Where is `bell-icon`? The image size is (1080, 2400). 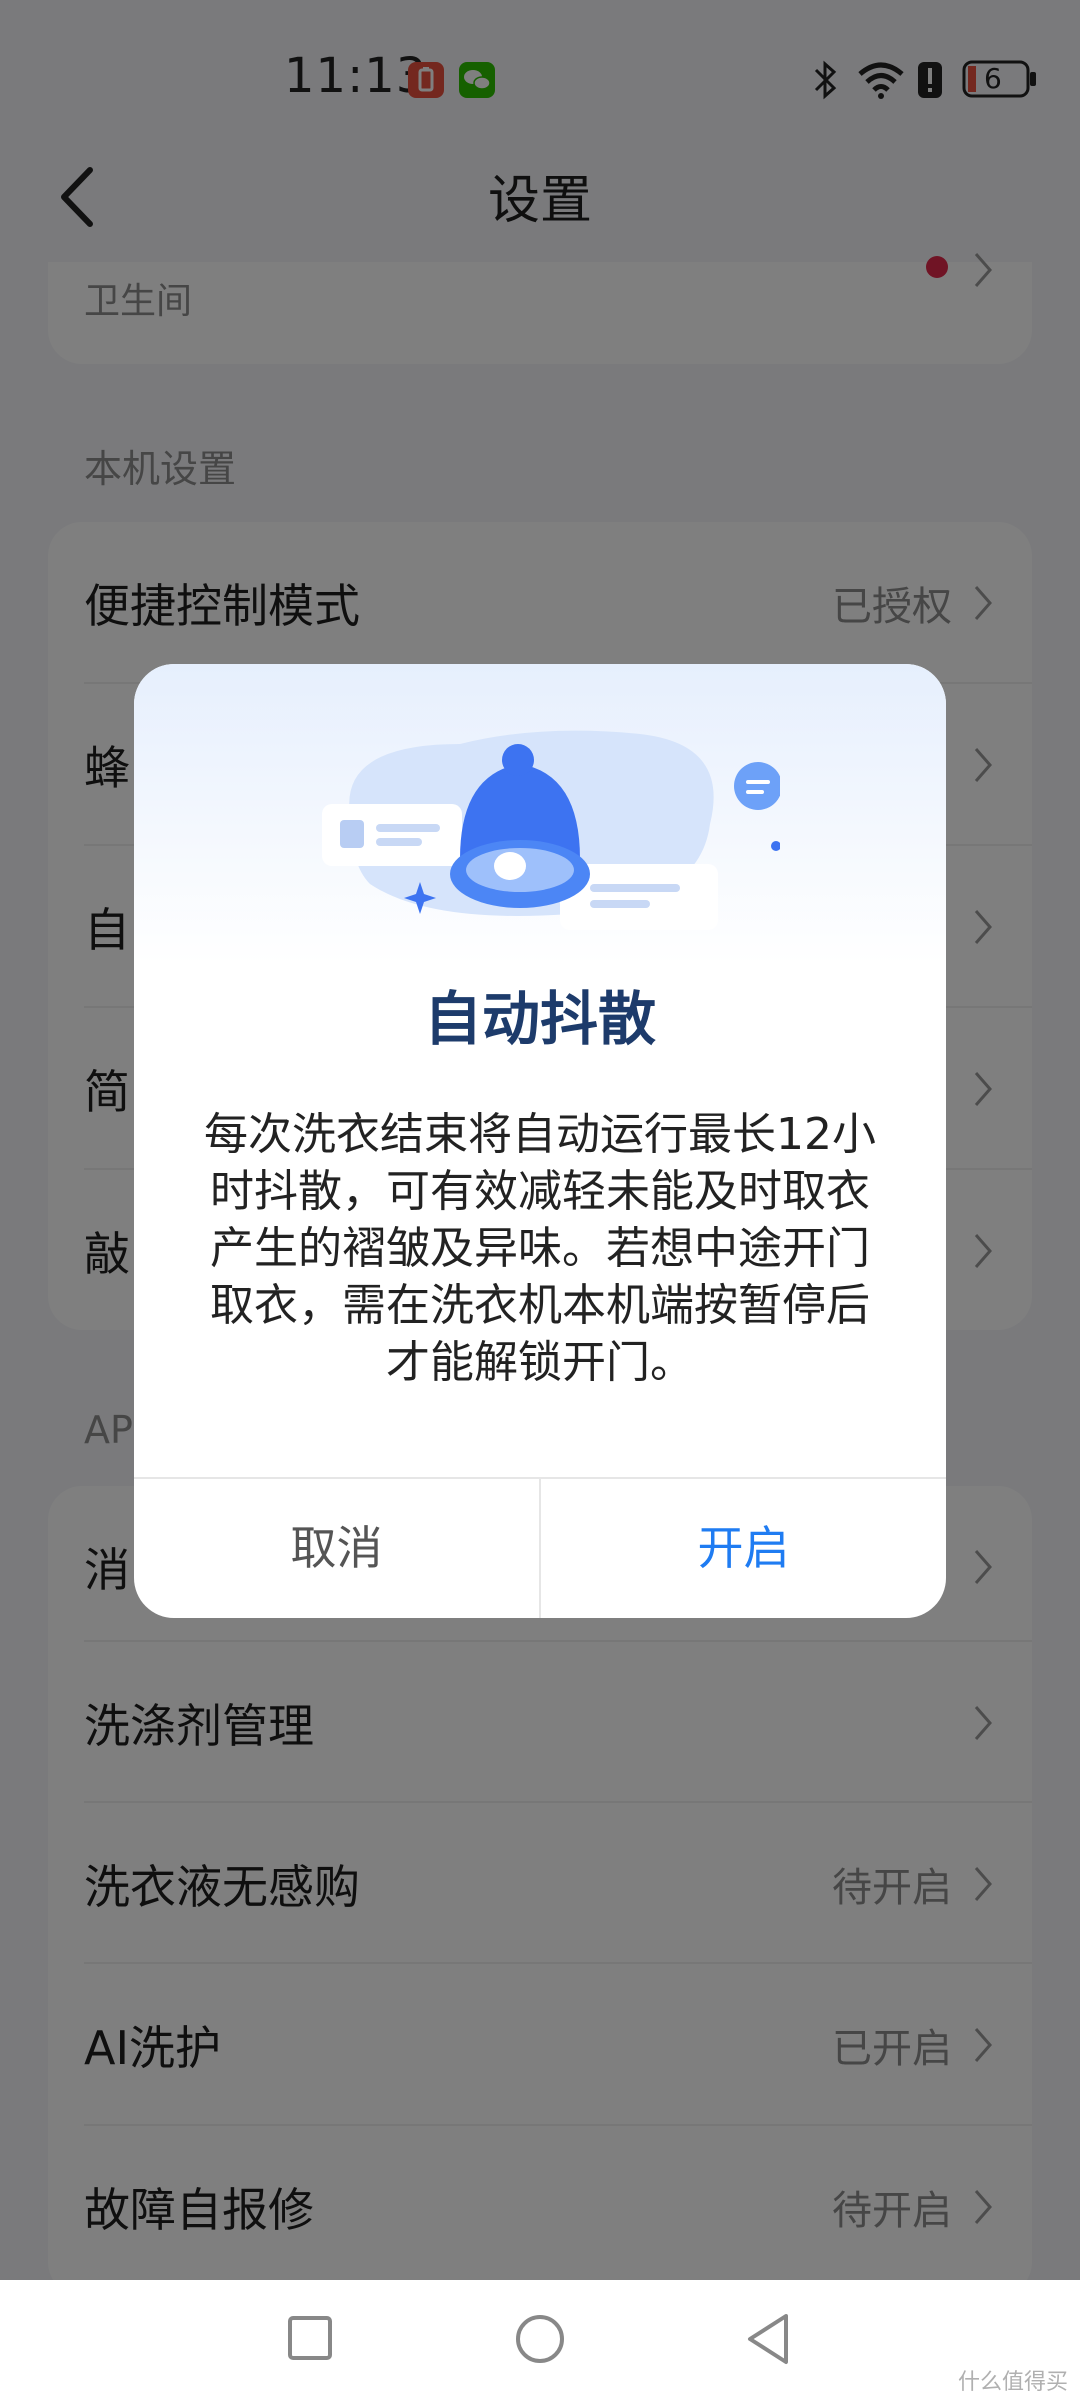
bell-icon is located at coordinates (551, 830).